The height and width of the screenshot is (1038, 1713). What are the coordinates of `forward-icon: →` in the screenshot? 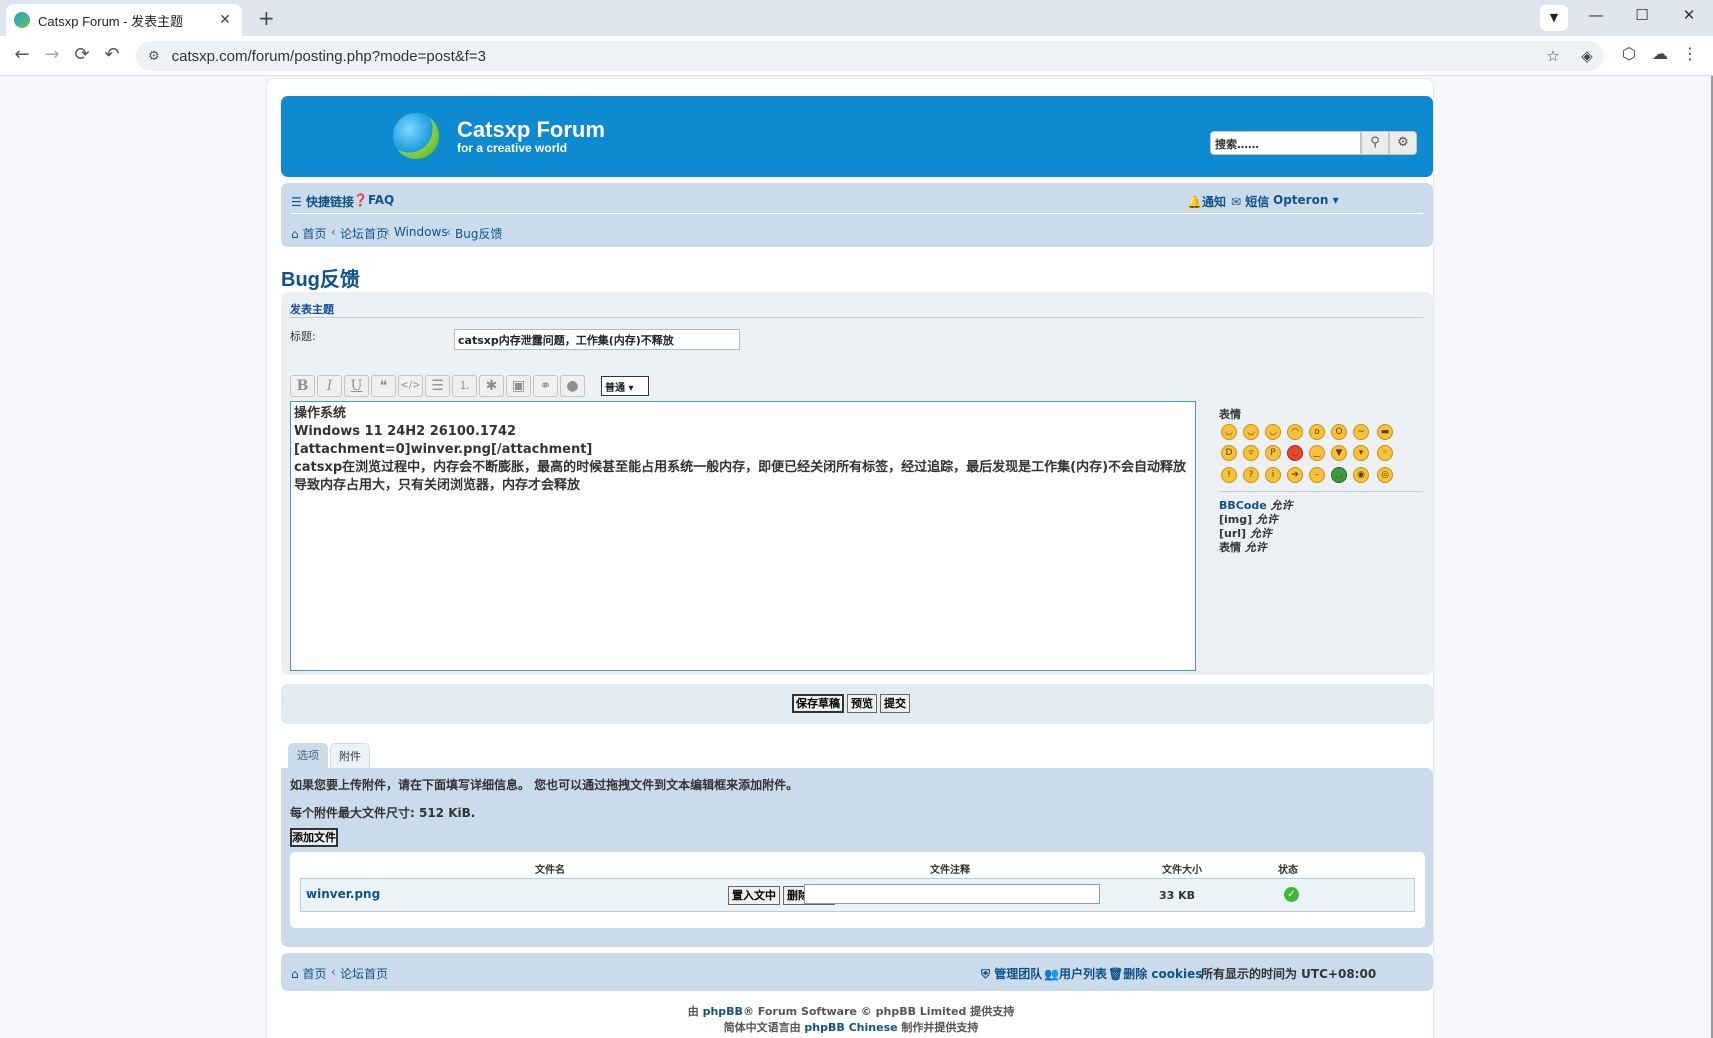 It's located at (52, 54).